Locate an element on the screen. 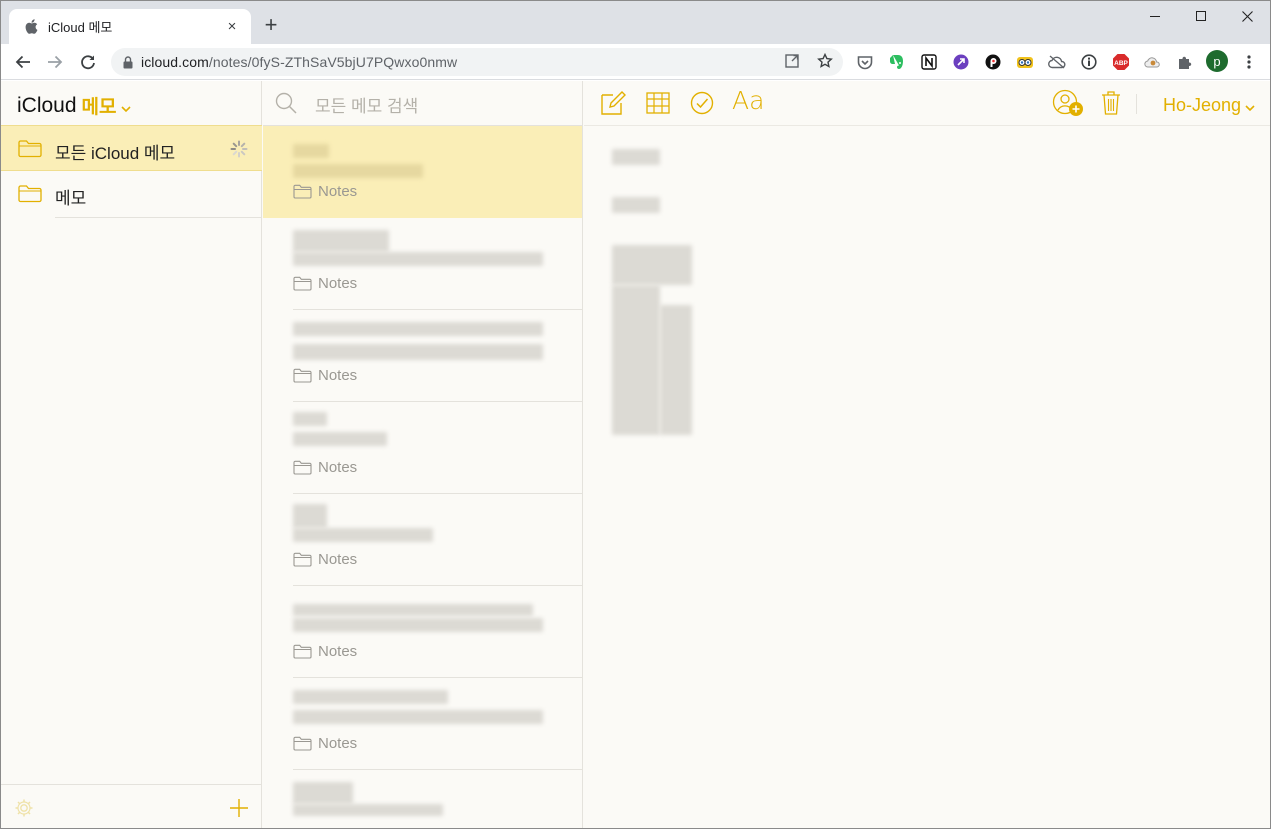  minimize-button is located at coordinates (1155, 16).